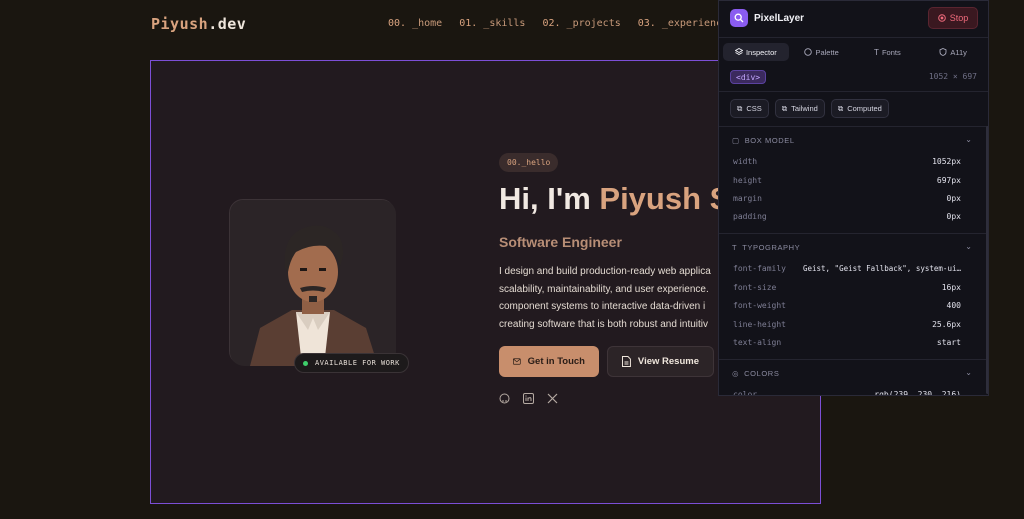 Image resolution: width=1024 pixels, height=519 pixels. I want to click on property-row: padding 0px, so click(847, 216).